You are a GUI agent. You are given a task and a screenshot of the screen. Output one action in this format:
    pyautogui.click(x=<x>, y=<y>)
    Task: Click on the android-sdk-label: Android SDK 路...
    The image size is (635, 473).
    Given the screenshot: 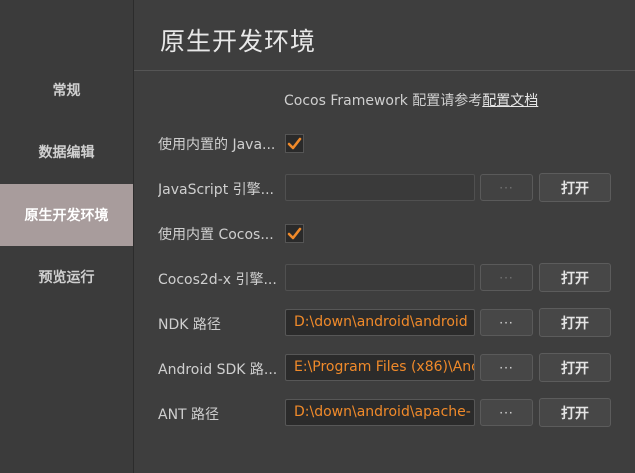 What is the action you would take?
    pyautogui.click(x=218, y=370)
    